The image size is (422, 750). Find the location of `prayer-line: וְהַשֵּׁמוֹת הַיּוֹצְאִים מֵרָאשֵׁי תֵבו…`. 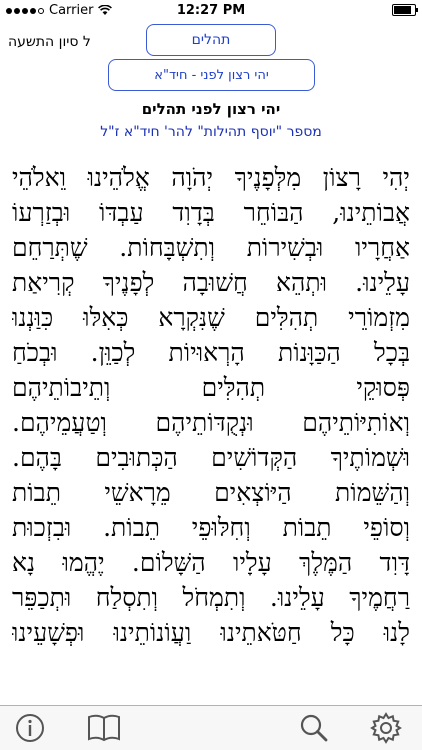

prayer-line: וְהַשֵּׁמוֹת הַיּוֹצְאִים מֵרָאשֵׁי תֵבו… is located at coordinates (211, 492).